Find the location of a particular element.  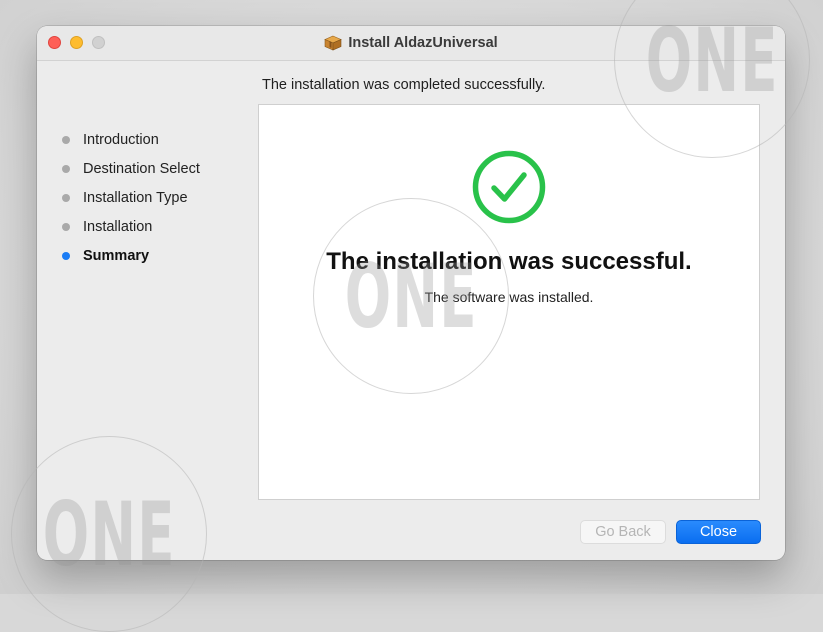

step-label: Introduction is located at coordinates (121, 140).